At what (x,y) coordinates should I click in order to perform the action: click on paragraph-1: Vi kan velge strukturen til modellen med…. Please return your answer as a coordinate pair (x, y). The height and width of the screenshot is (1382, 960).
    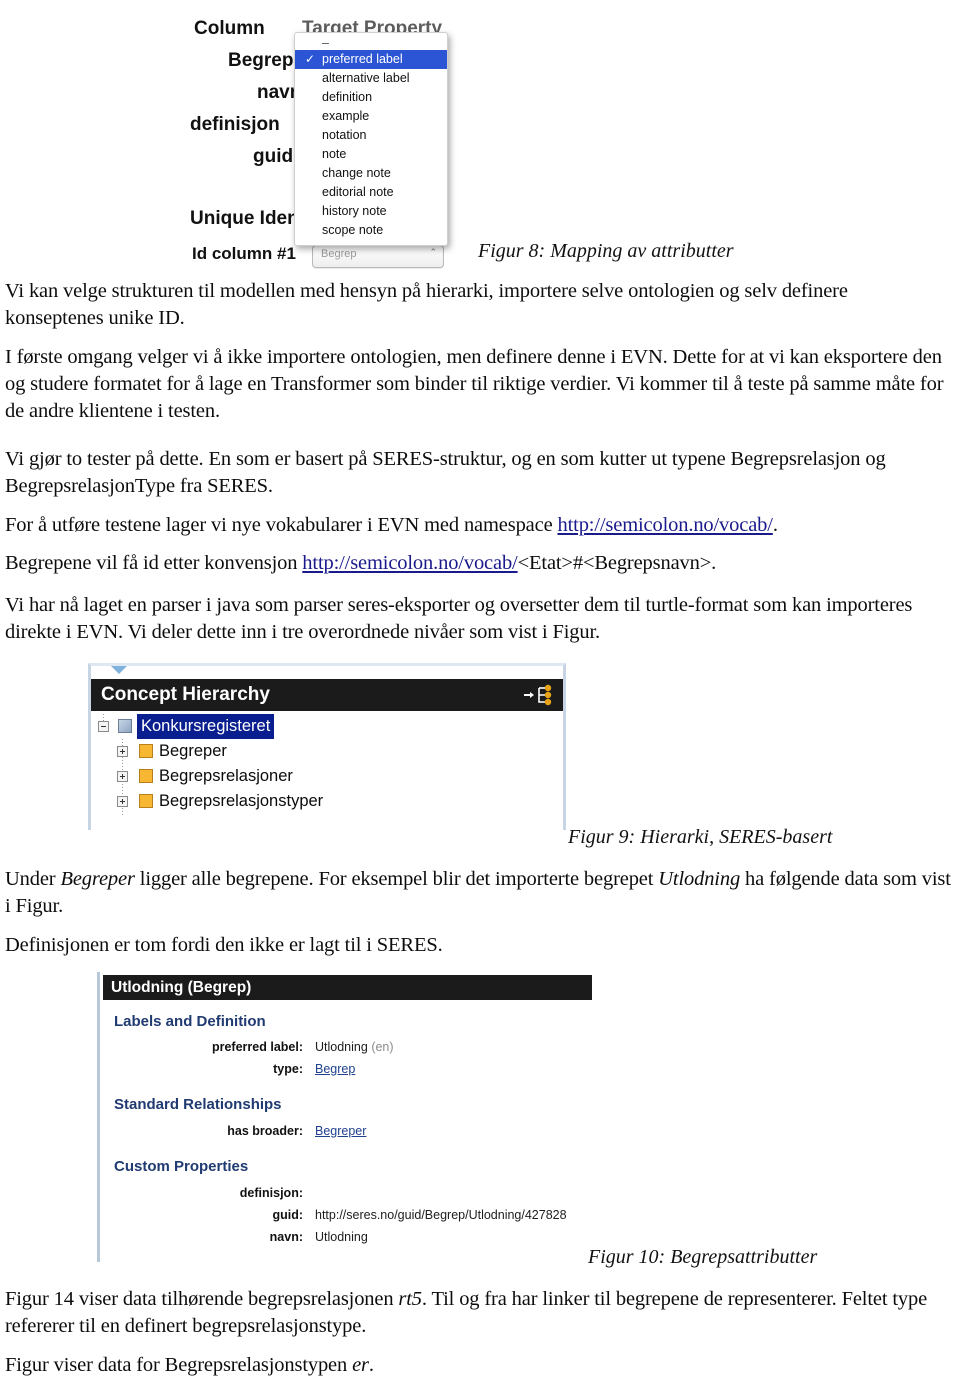
    Looking at the image, I should click on (426, 304).